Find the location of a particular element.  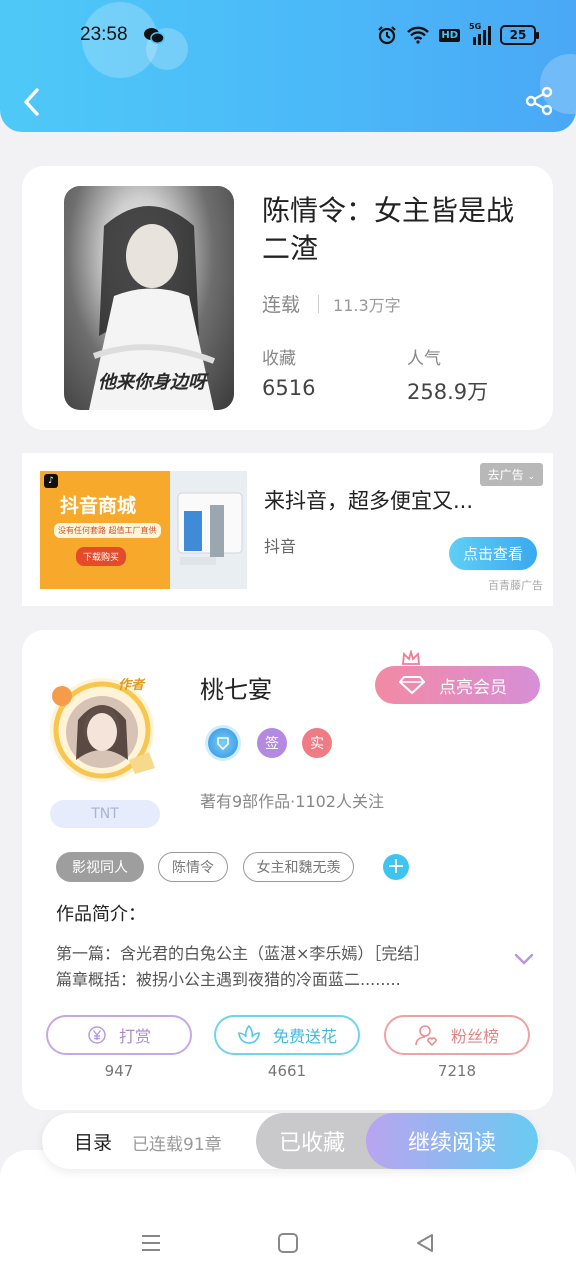

signal-icon: 5G is located at coordinates (480, 33).